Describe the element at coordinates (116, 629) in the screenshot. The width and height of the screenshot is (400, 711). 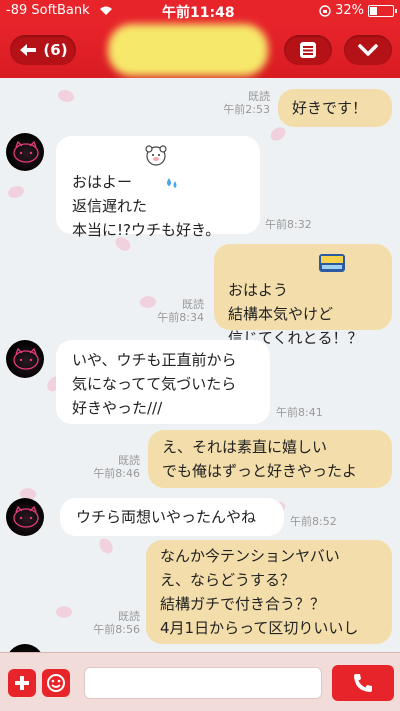
I see `message-time: 午前8:56` at that location.